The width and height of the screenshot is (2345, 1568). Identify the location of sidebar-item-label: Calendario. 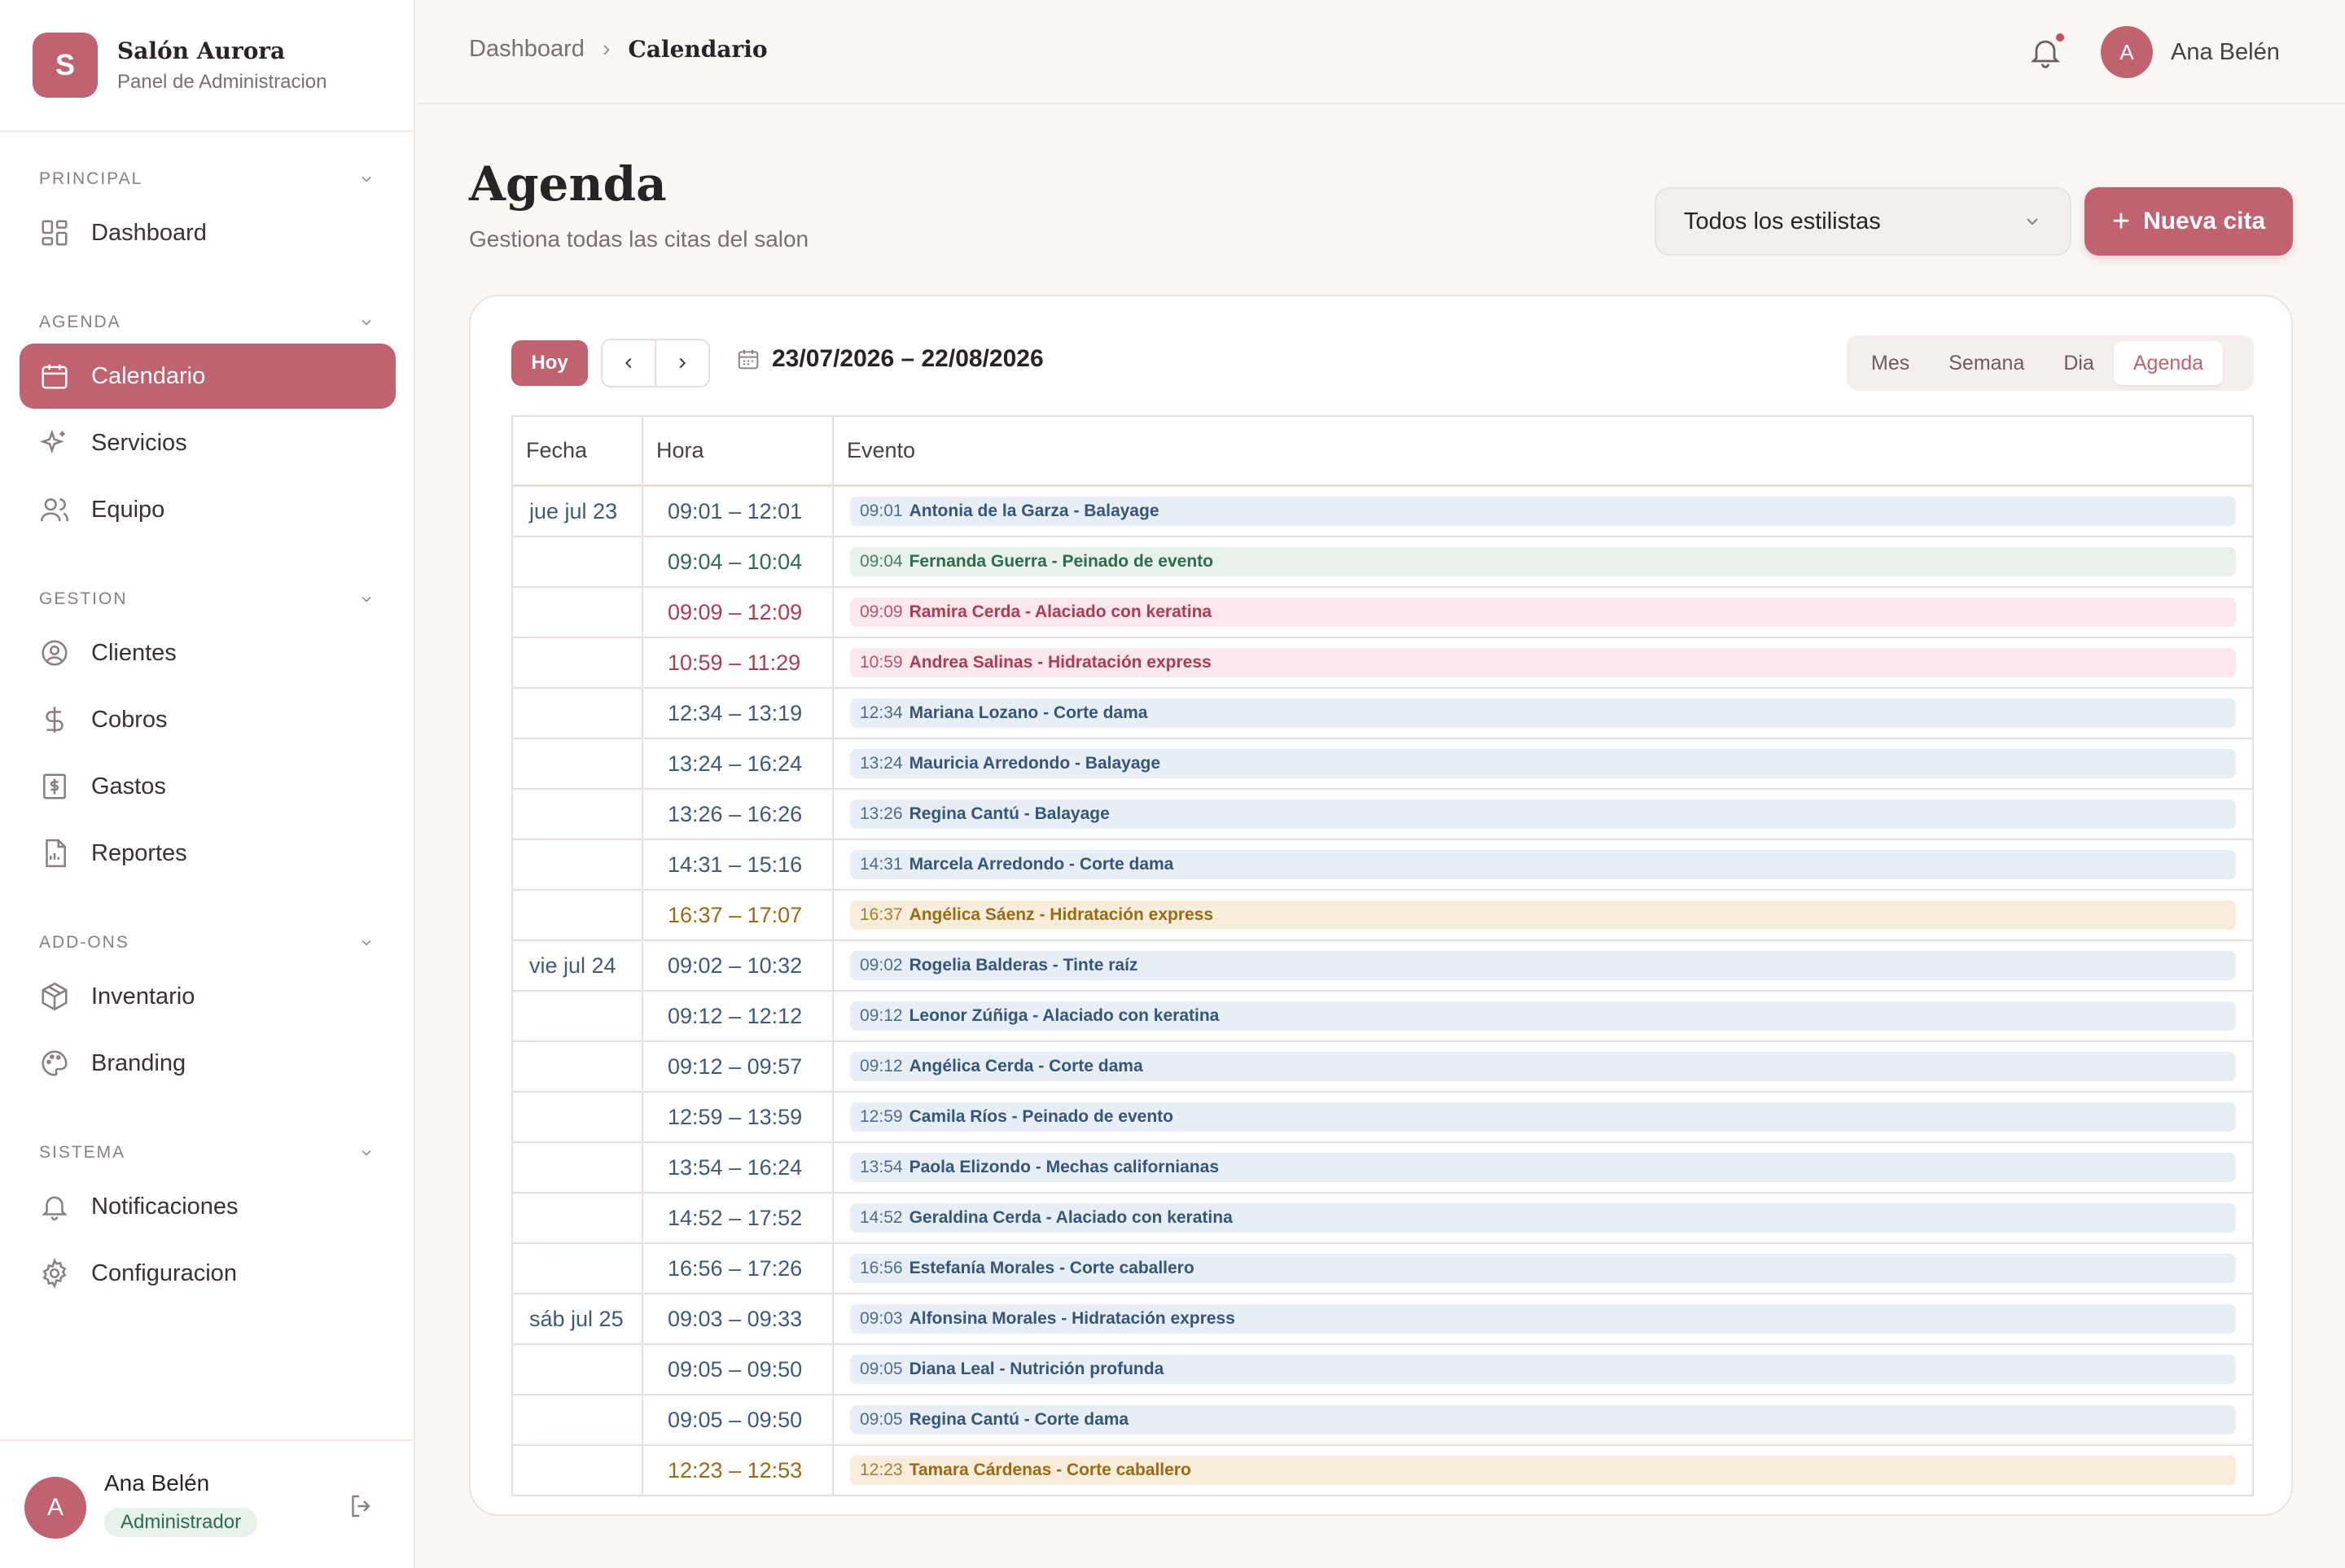
(149, 376).